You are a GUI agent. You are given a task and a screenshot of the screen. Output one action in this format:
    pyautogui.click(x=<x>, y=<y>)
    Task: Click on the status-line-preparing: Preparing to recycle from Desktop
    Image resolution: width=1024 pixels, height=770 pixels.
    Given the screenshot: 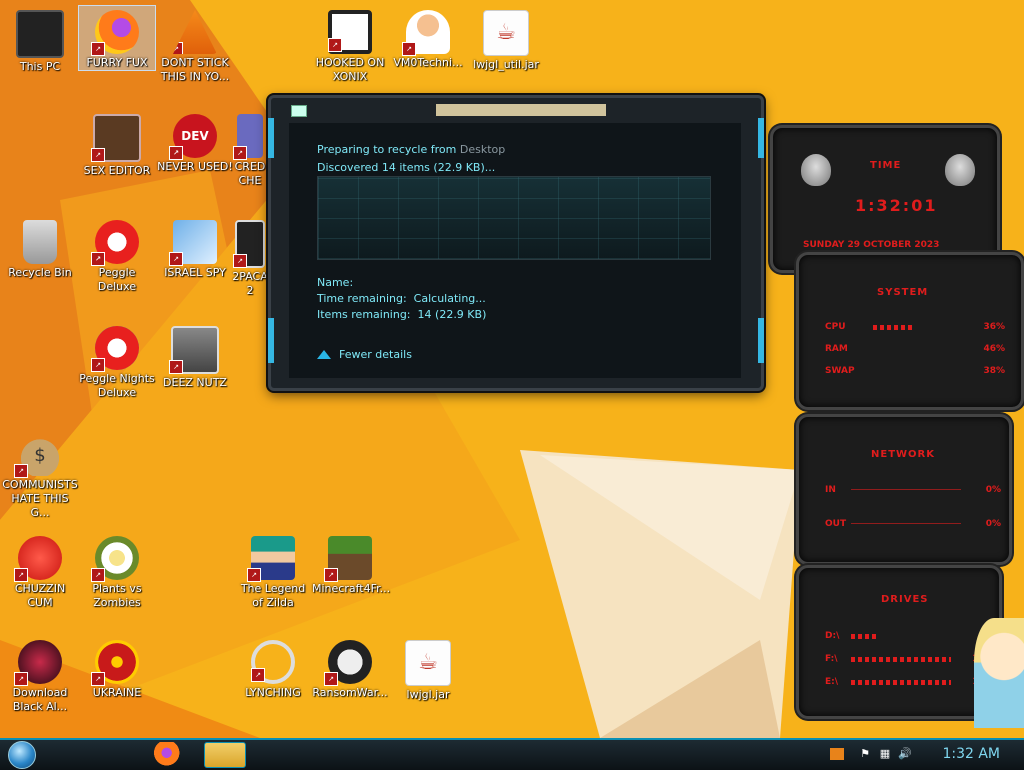 What is the action you would take?
    pyautogui.click(x=411, y=149)
    